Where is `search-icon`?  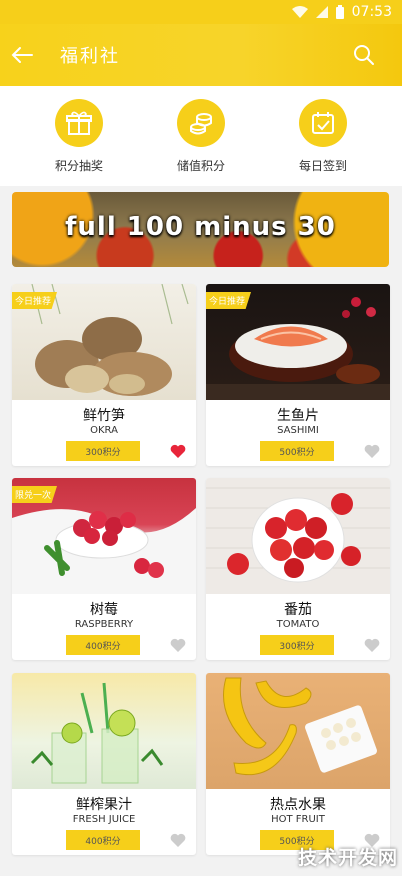
search-icon is located at coordinates (364, 55).